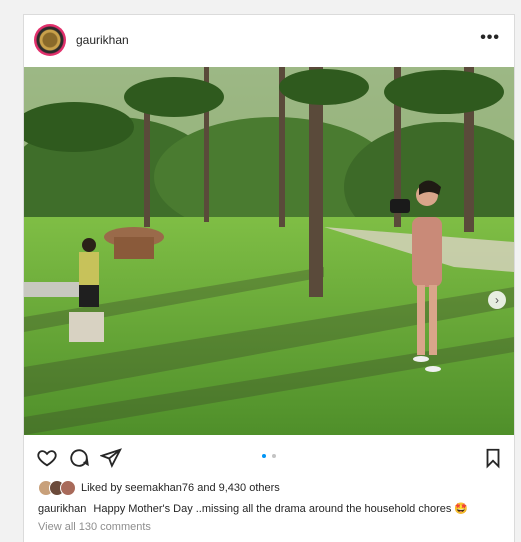 This screenshot has height=542, width=521. Describe the element at coordinates (497, 300) in the screenshot. I see `carousel-next-button: ›` at that location.